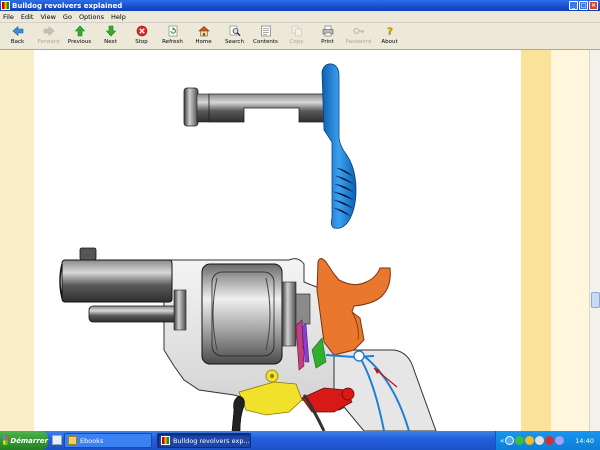 The image size is (600, 450). I want to click on stop-icon, so click(142, 31).